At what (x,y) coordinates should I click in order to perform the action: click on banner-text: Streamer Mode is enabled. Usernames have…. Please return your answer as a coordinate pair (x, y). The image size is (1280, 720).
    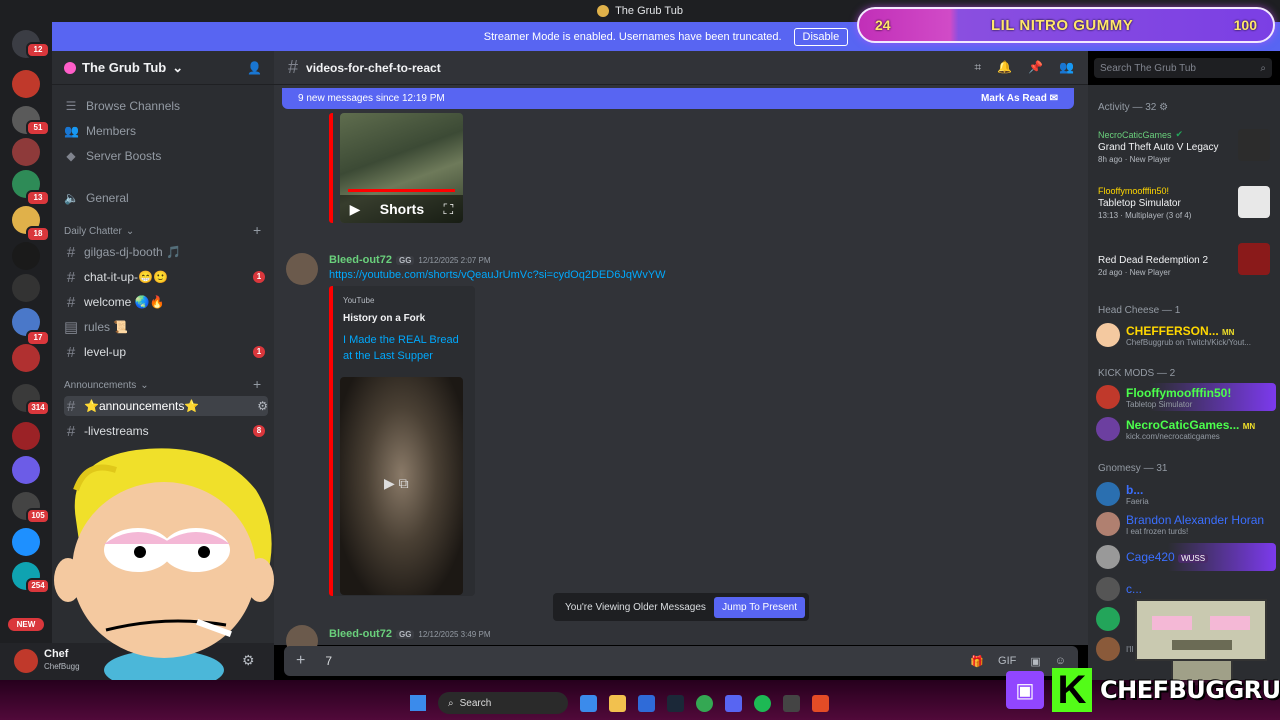
    Looking at the image, I should click on (632, 36).